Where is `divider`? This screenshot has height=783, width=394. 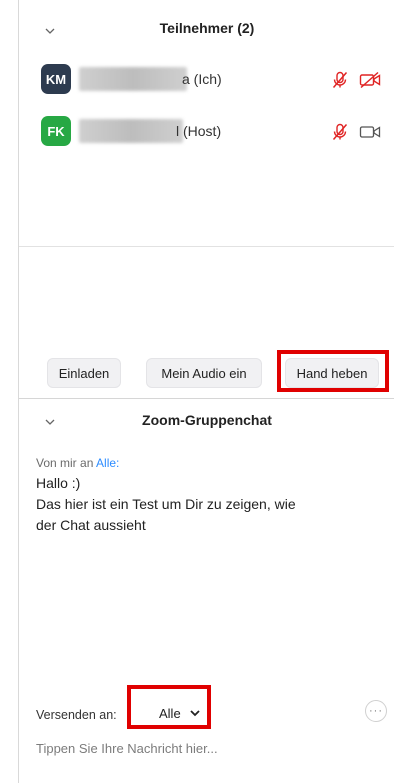
divider is located at coordinates (206, 246).